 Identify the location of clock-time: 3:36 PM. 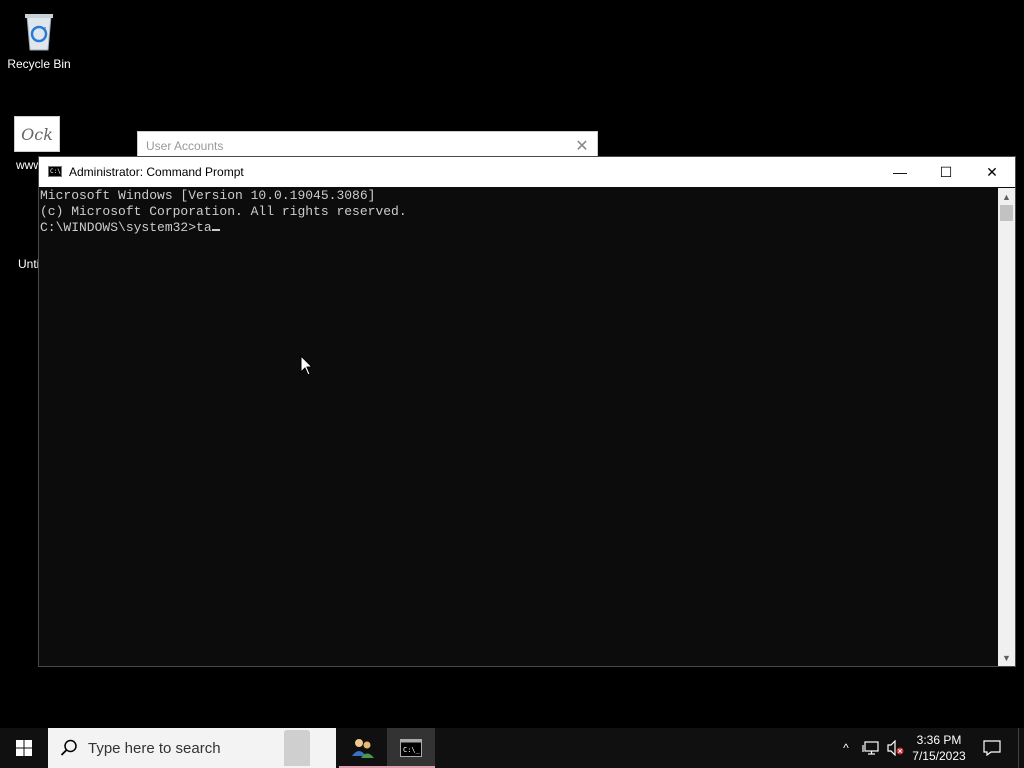
(939, 740).